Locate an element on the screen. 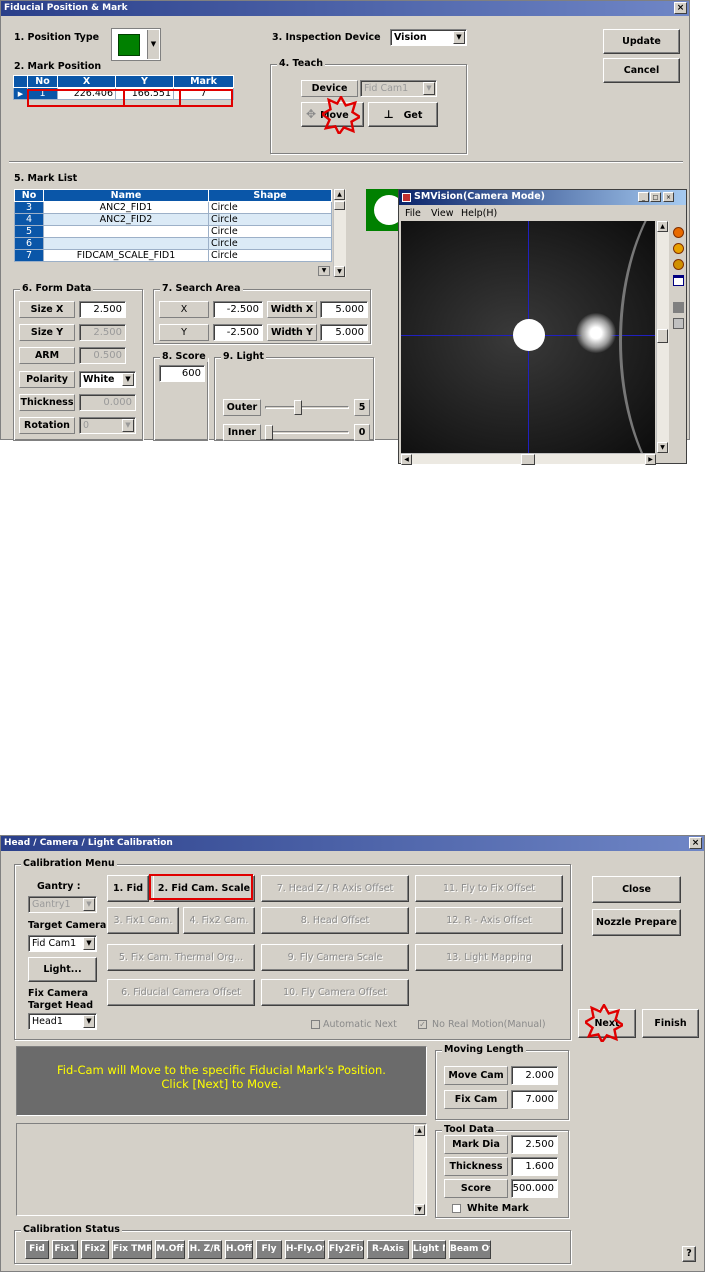  status-item: Fix TMR is located at coordinates (132, 1249).